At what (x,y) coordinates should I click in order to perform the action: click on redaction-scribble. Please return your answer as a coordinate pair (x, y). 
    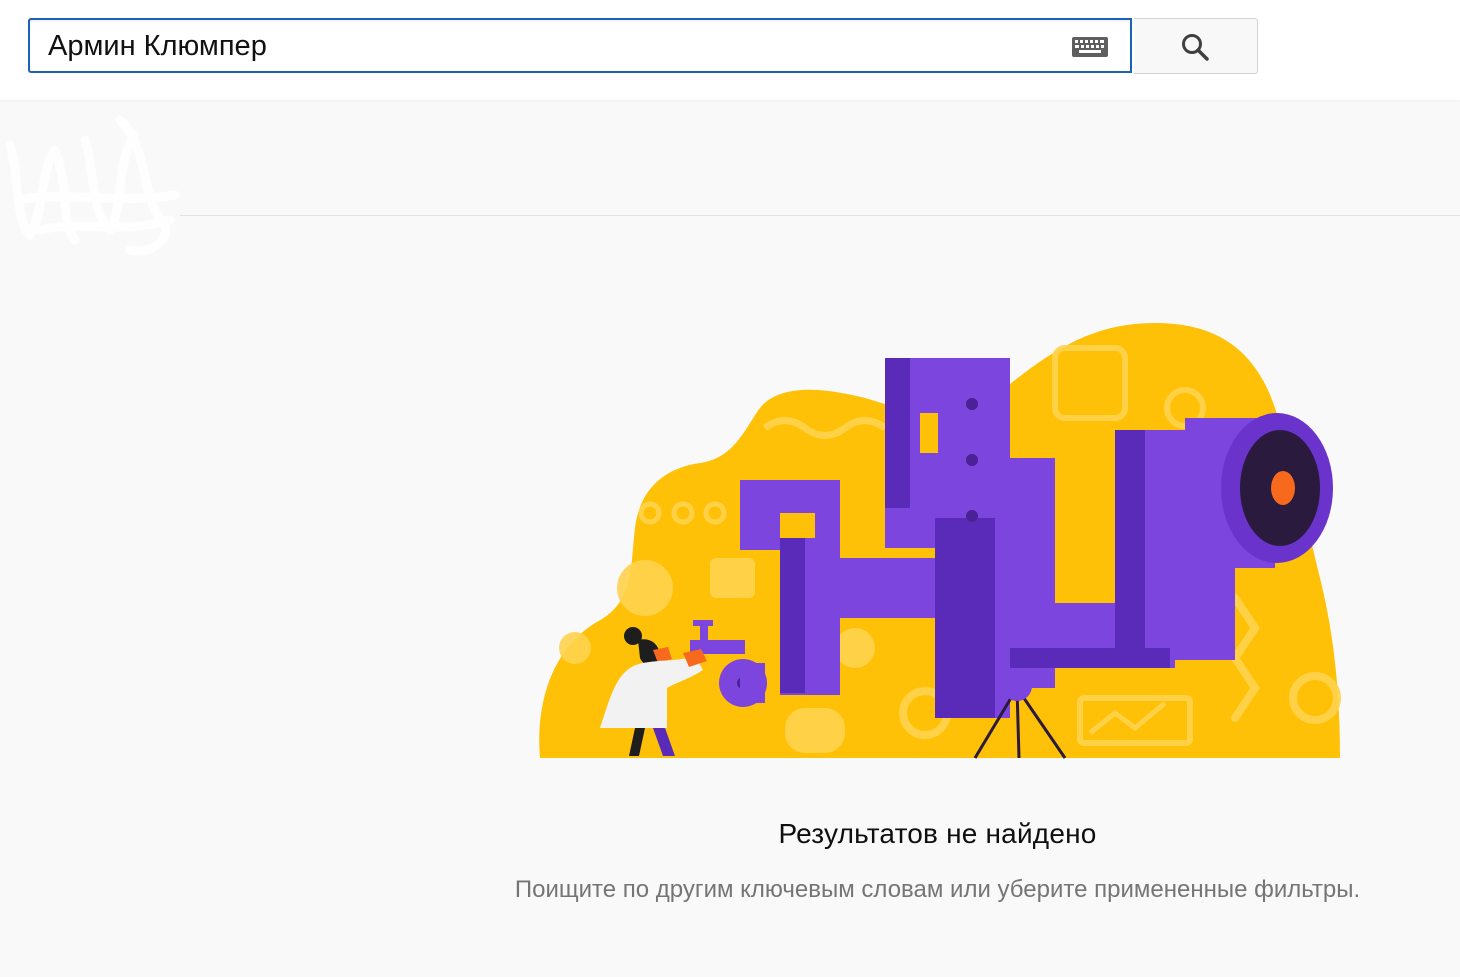
    Looking at the image, I should click on (92, 185).